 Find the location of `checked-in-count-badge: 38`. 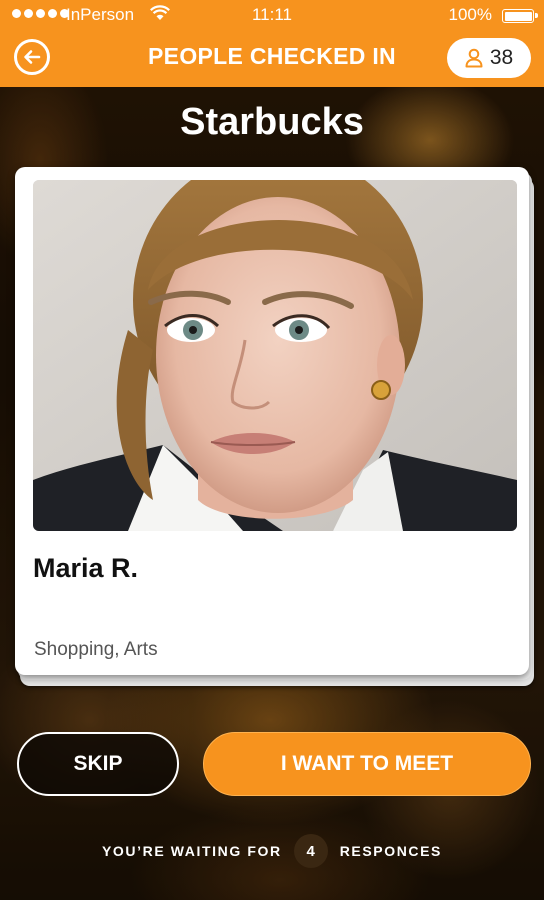

checked-in-count-badge: 38 is located at coordinates (489, 58).